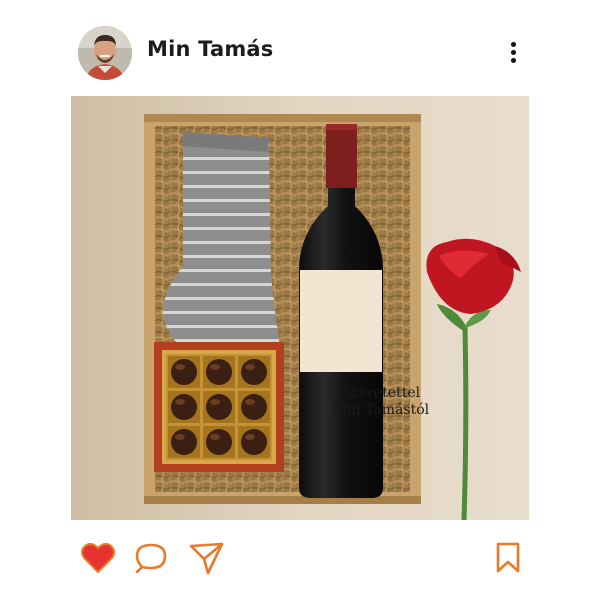  I want to click on bottle-label-line2: Min Tamástól, so click(381, 410).